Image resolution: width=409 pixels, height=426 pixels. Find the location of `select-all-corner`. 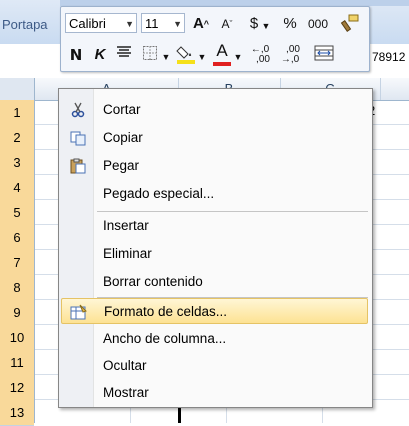

select-all-corner is located at coordinates (17, 89).